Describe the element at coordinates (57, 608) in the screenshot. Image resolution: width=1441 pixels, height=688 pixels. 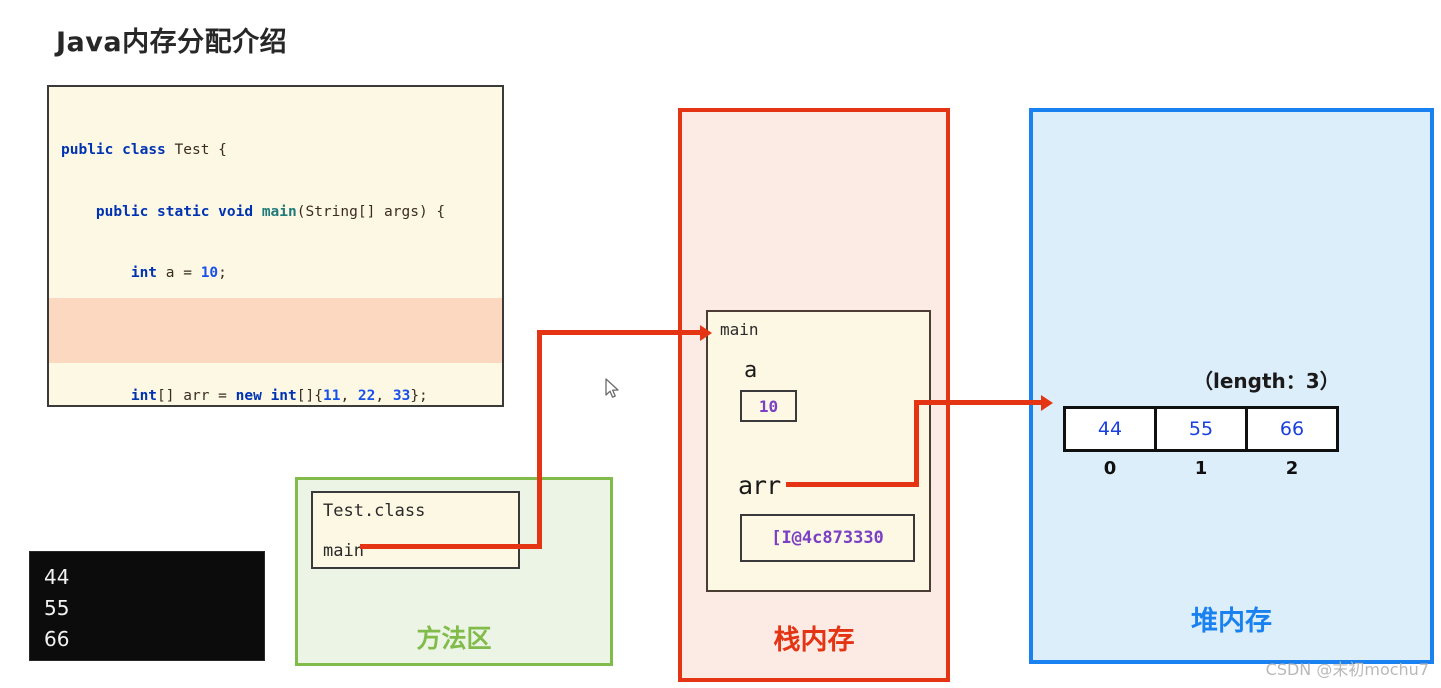
I see `console-line: 55` at that location.